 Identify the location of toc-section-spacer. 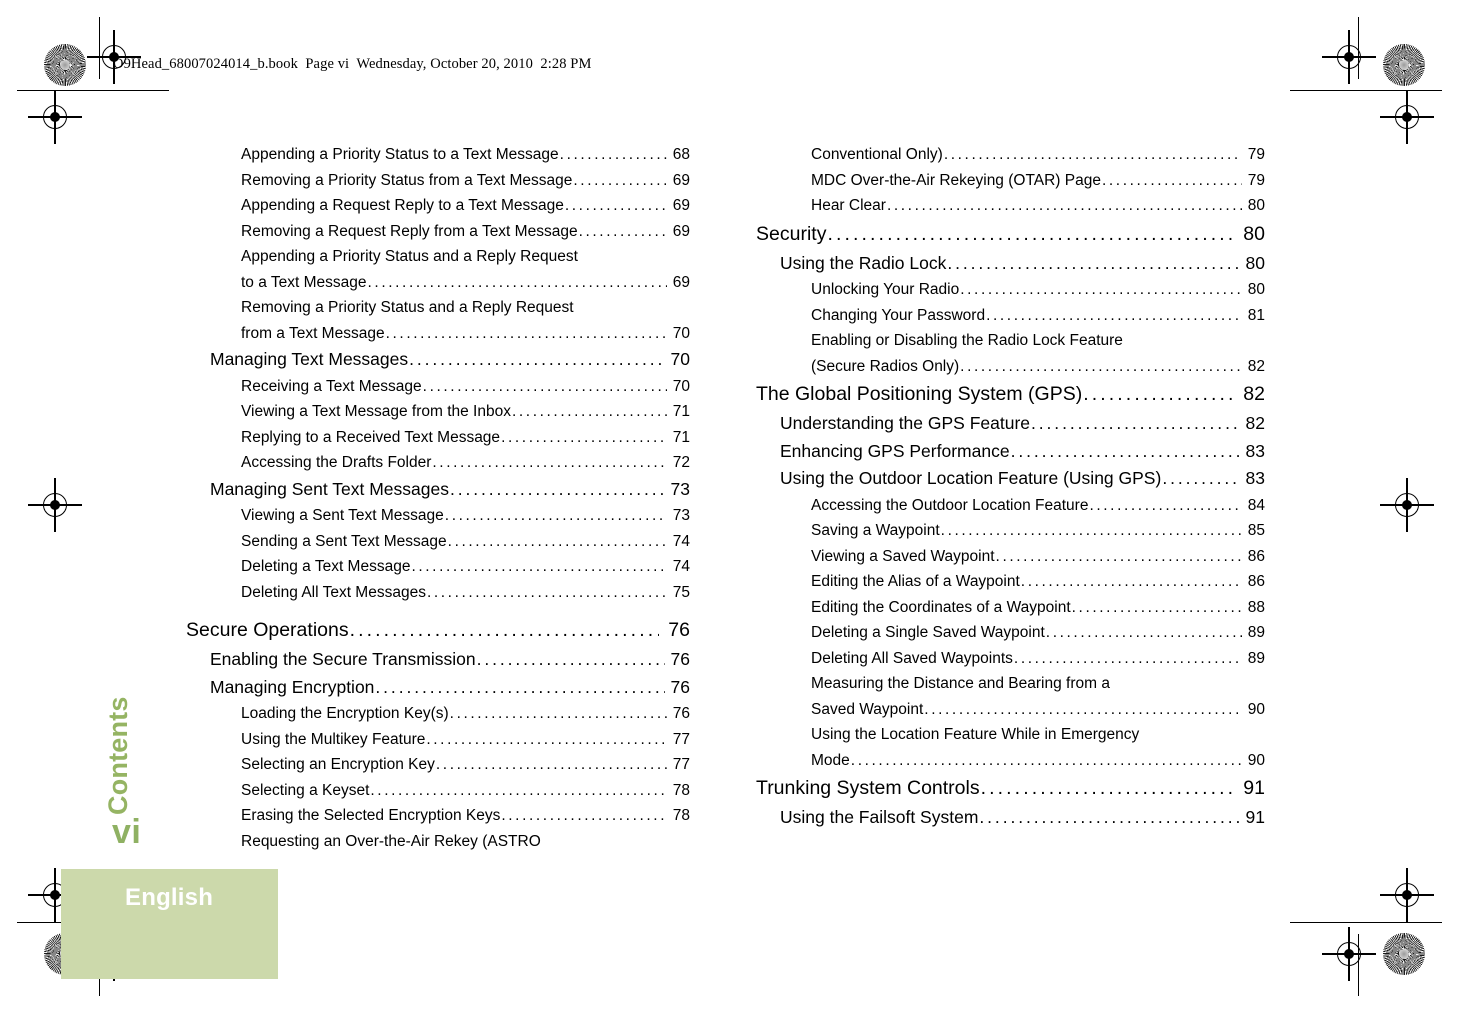
(438, 610).